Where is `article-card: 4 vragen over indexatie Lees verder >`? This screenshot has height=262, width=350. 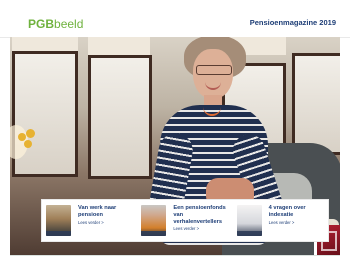
article-card: 4 vragen over indexatie Lees verder > is located at coordinates (280, 220).